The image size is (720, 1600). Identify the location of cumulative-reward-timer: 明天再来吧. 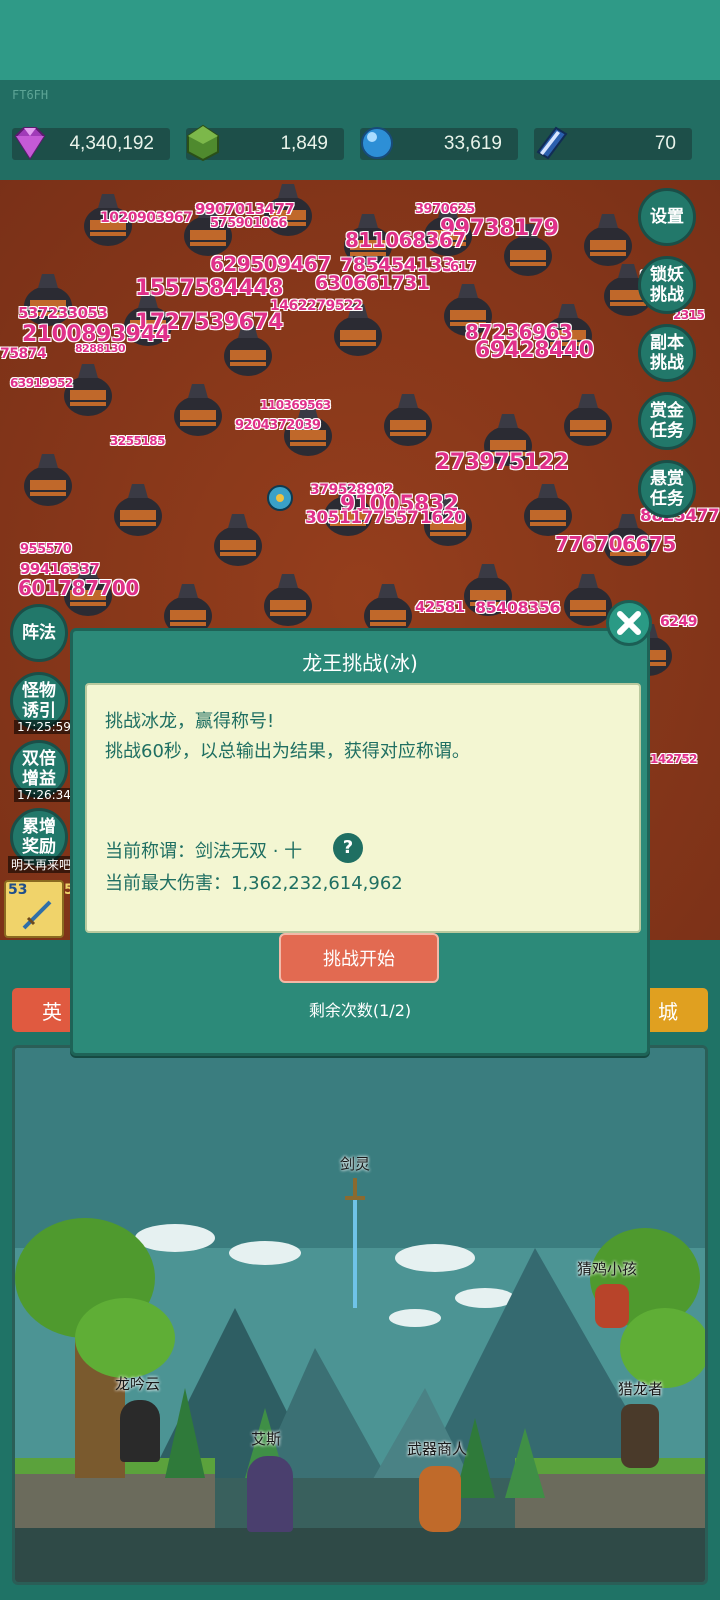
(41, 864).